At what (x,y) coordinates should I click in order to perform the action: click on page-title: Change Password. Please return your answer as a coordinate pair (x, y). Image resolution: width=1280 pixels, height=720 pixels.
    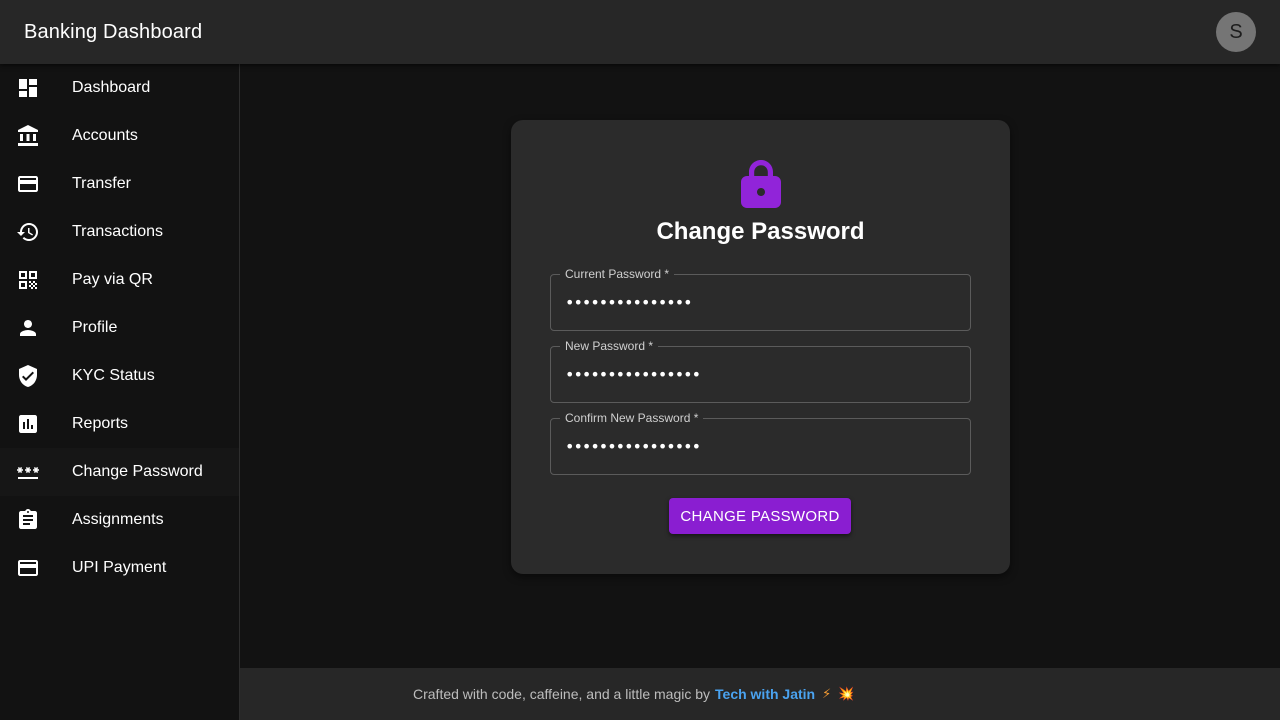
    Looking at the image, I should click on (760, 231).